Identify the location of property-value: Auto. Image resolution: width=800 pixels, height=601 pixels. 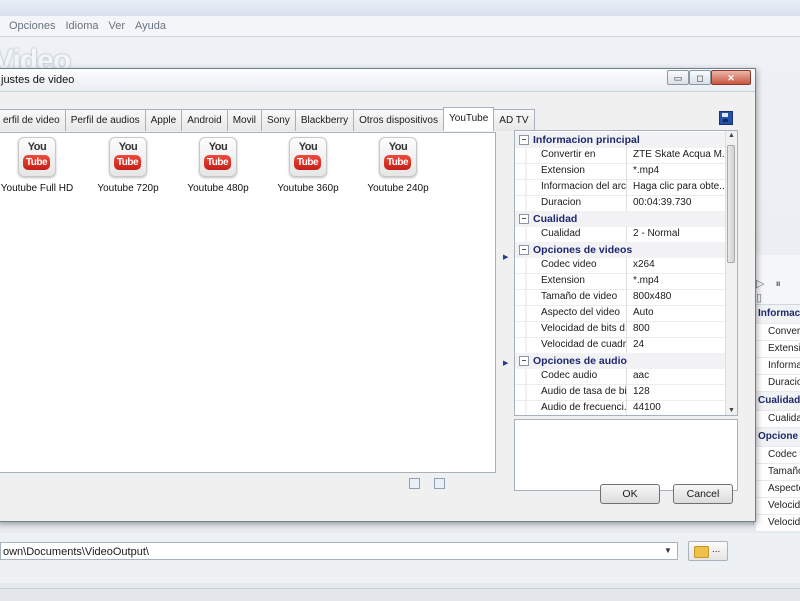
(679, 313).